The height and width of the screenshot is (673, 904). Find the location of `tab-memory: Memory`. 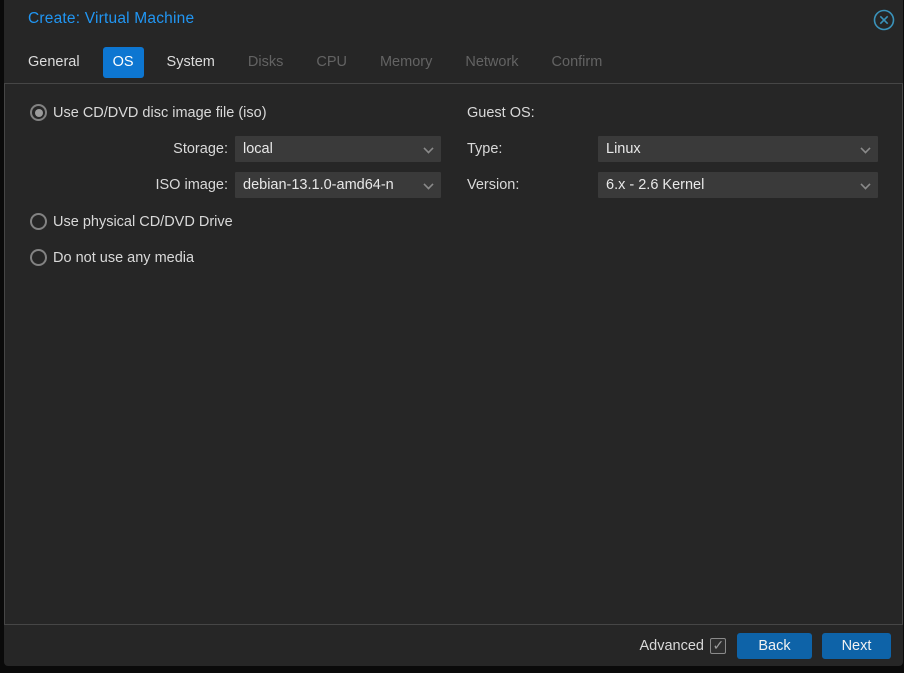

tab-memory: Memory is located at coordinates (406, 62).